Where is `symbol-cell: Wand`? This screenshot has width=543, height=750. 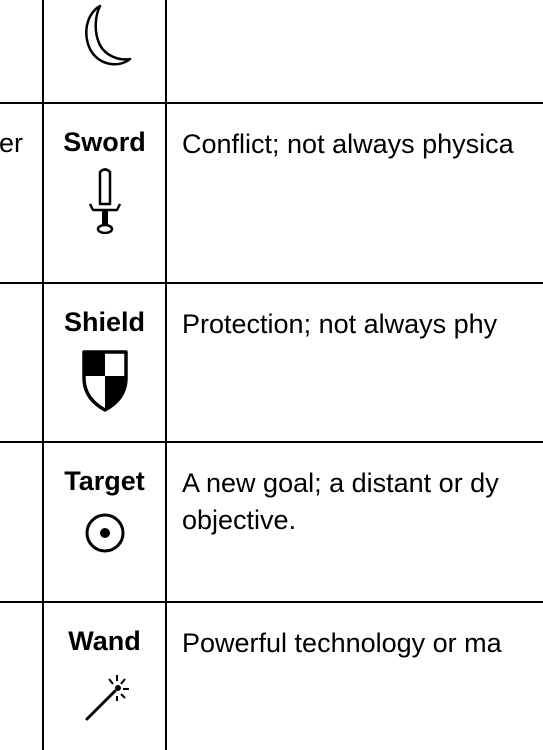
symbol-cell: Wand is located at coordinates (104, 676).